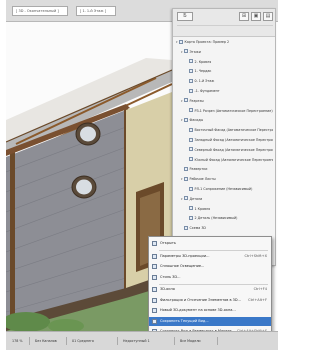 The width and height of the screenshot is (320, 350). What do you see at coordinates (94, 341) in the screenshot?
I see `status-bar-cell: 01 Среднего` at bounding box center [94, 341].